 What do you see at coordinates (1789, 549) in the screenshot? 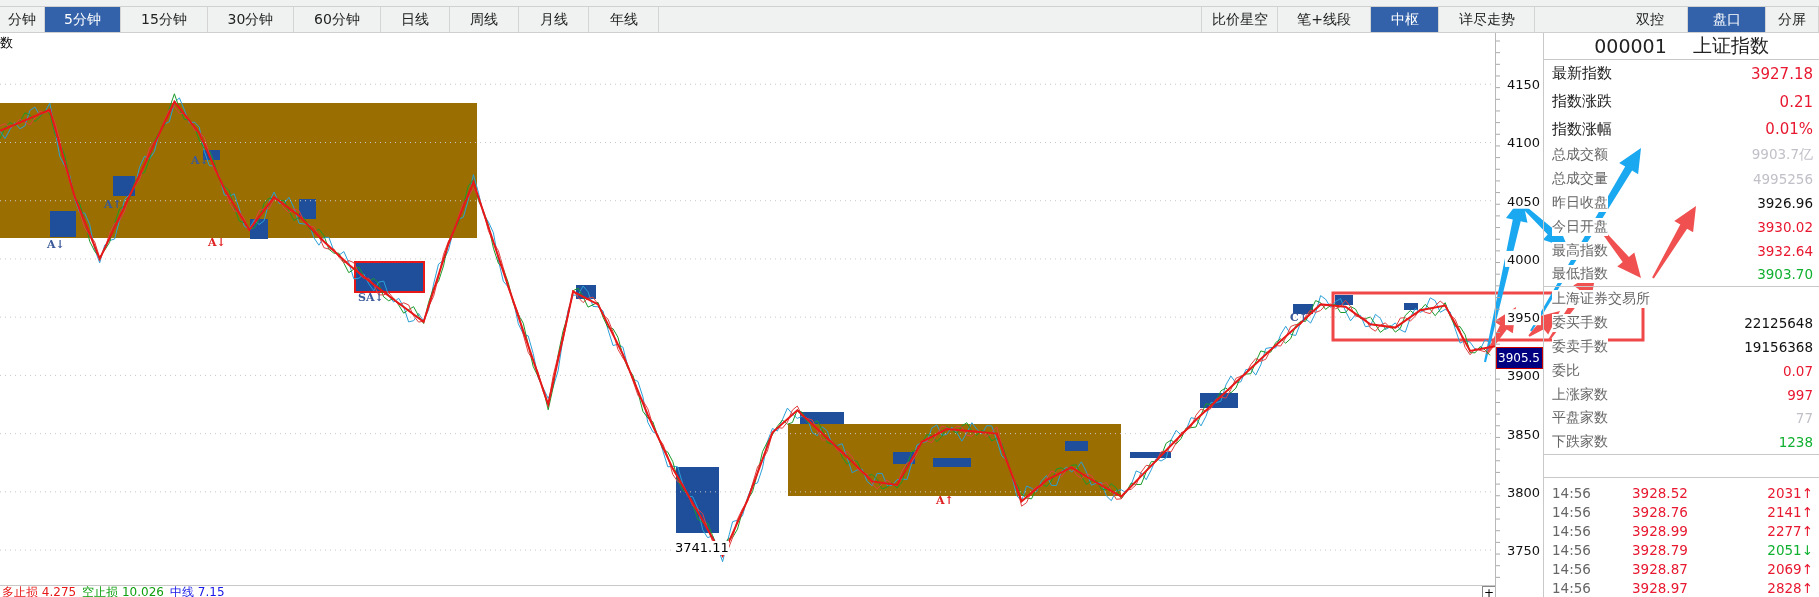
I see `tick-volume: 2051↓` at bounding box center [1789, 549].